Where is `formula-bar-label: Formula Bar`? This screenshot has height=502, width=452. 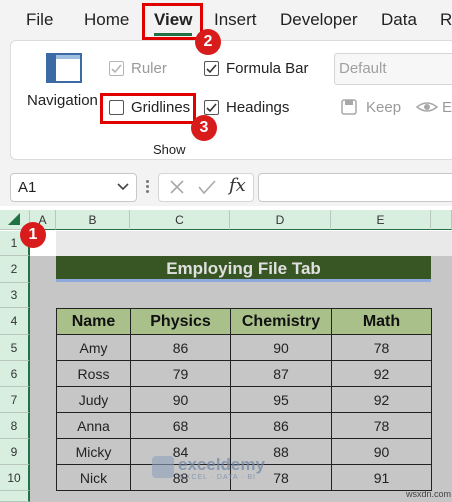 formula-bar-label: Formula Bar is located at coordinates (267, 68).